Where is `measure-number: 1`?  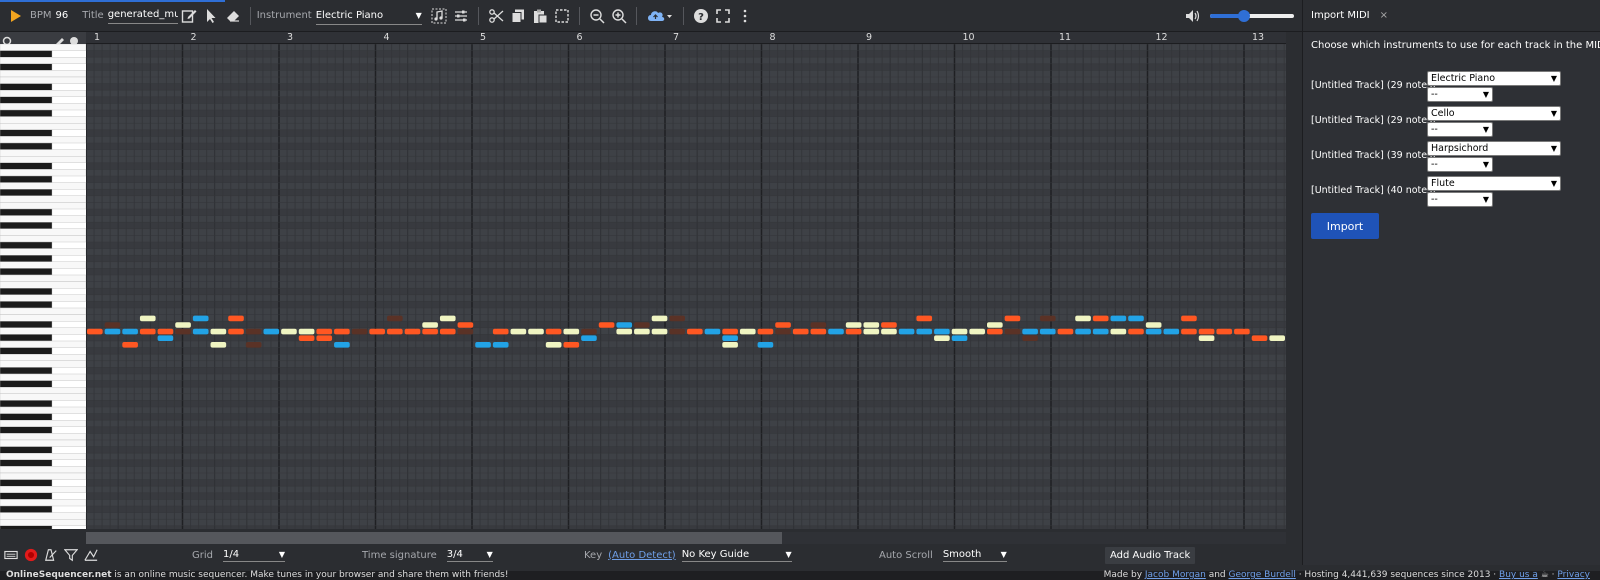 measure-number: 1 is located at coordinates (97, 37).